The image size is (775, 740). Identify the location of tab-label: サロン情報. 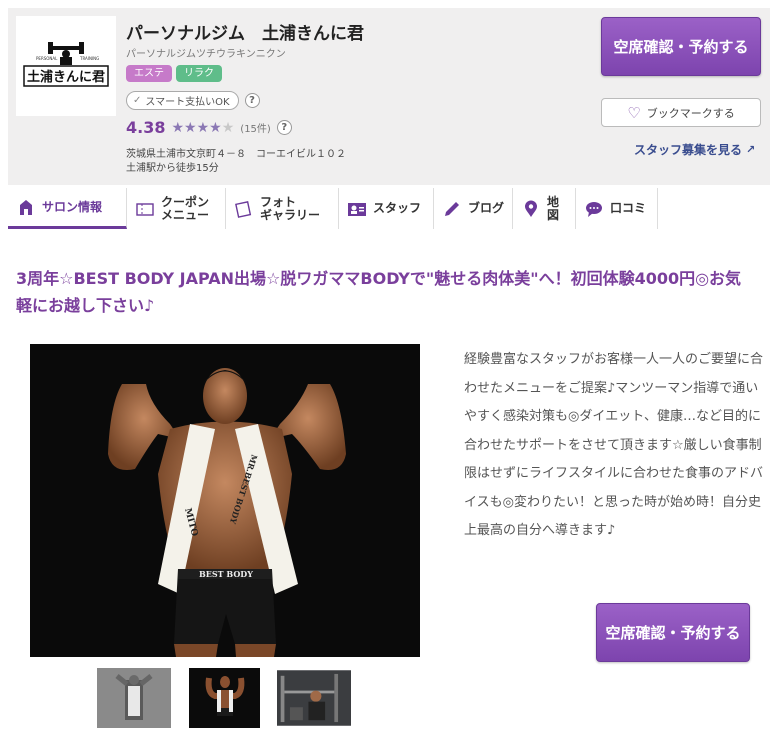
(72, 206).